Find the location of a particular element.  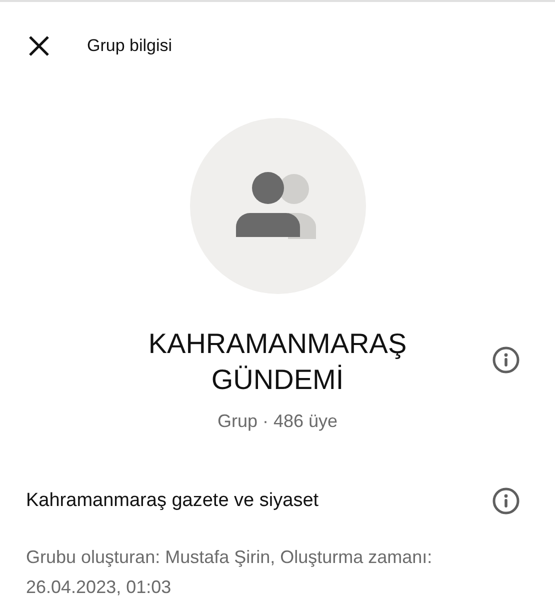

group-meta: Grup · 486 üye is located at coordinates (277, 421).